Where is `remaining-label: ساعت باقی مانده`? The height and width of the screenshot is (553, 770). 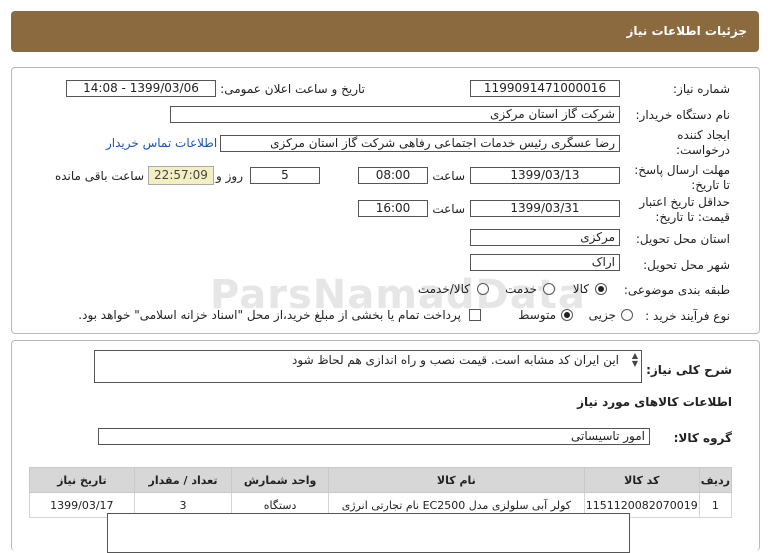 remaining-label: ساعت باقی مانده is located at coordinates (99, 176).